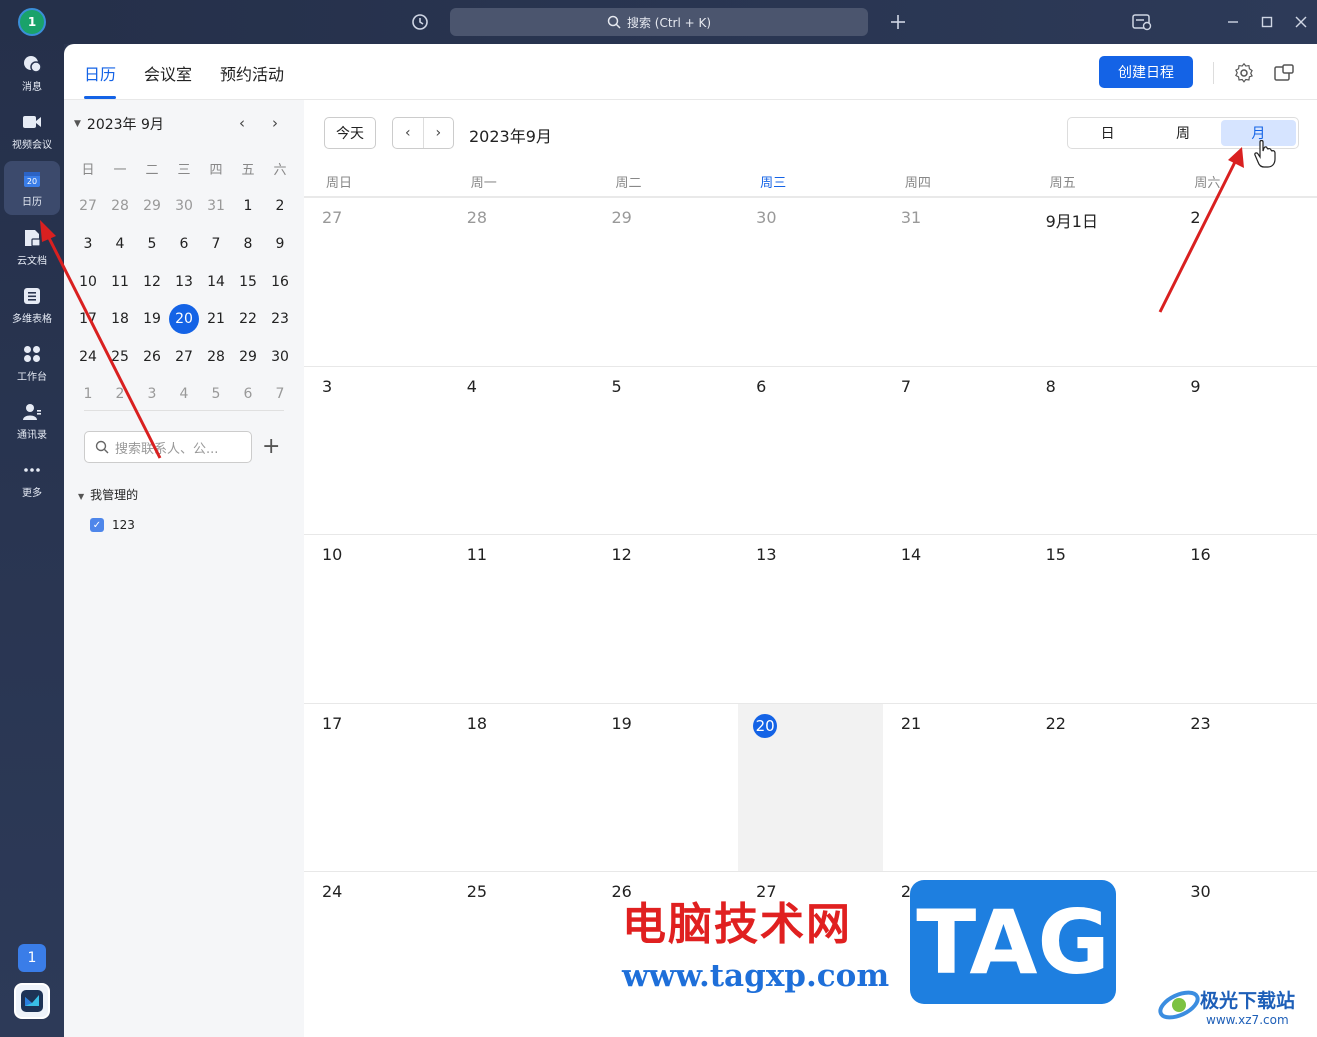  Describe the element at coordinates (376, 788) in the screenshot. I see `day-cell: 17` at that location.